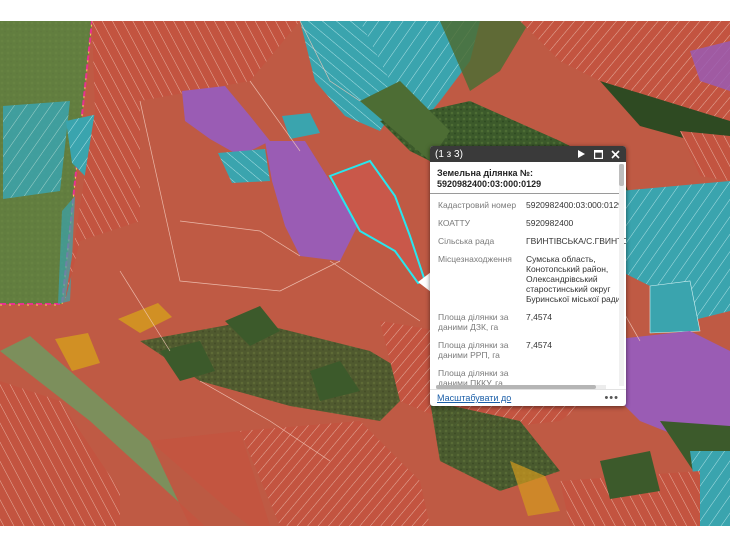 The width and height of the screenshot is (730, 547). I want to click on close-icon, so click(615, 154).